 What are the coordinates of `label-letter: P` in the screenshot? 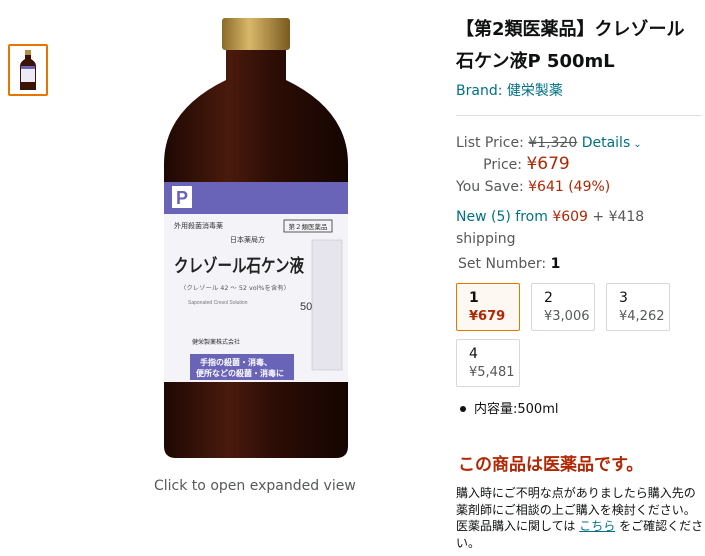 It's located at (182, 198).